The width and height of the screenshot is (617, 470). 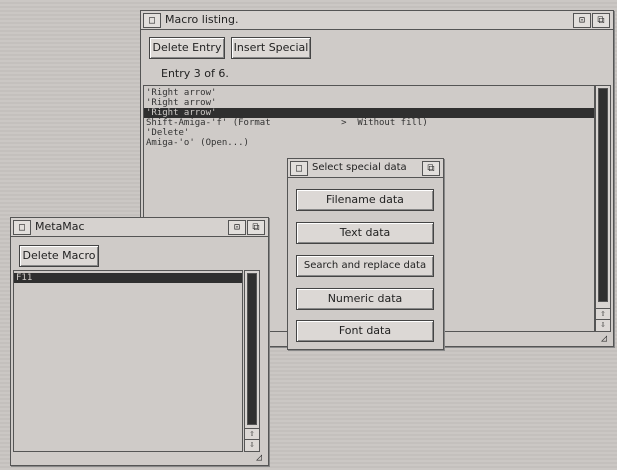 I want to click on macro-list: F11, so click(x=128, y=361).